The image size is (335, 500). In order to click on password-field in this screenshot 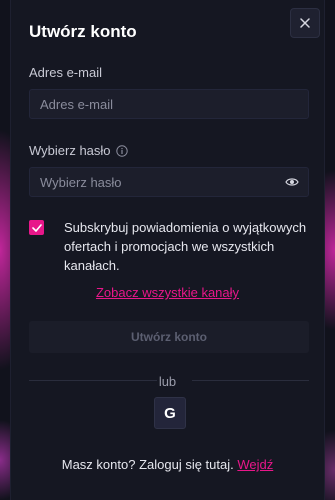, I will do `click(169, 182)`.